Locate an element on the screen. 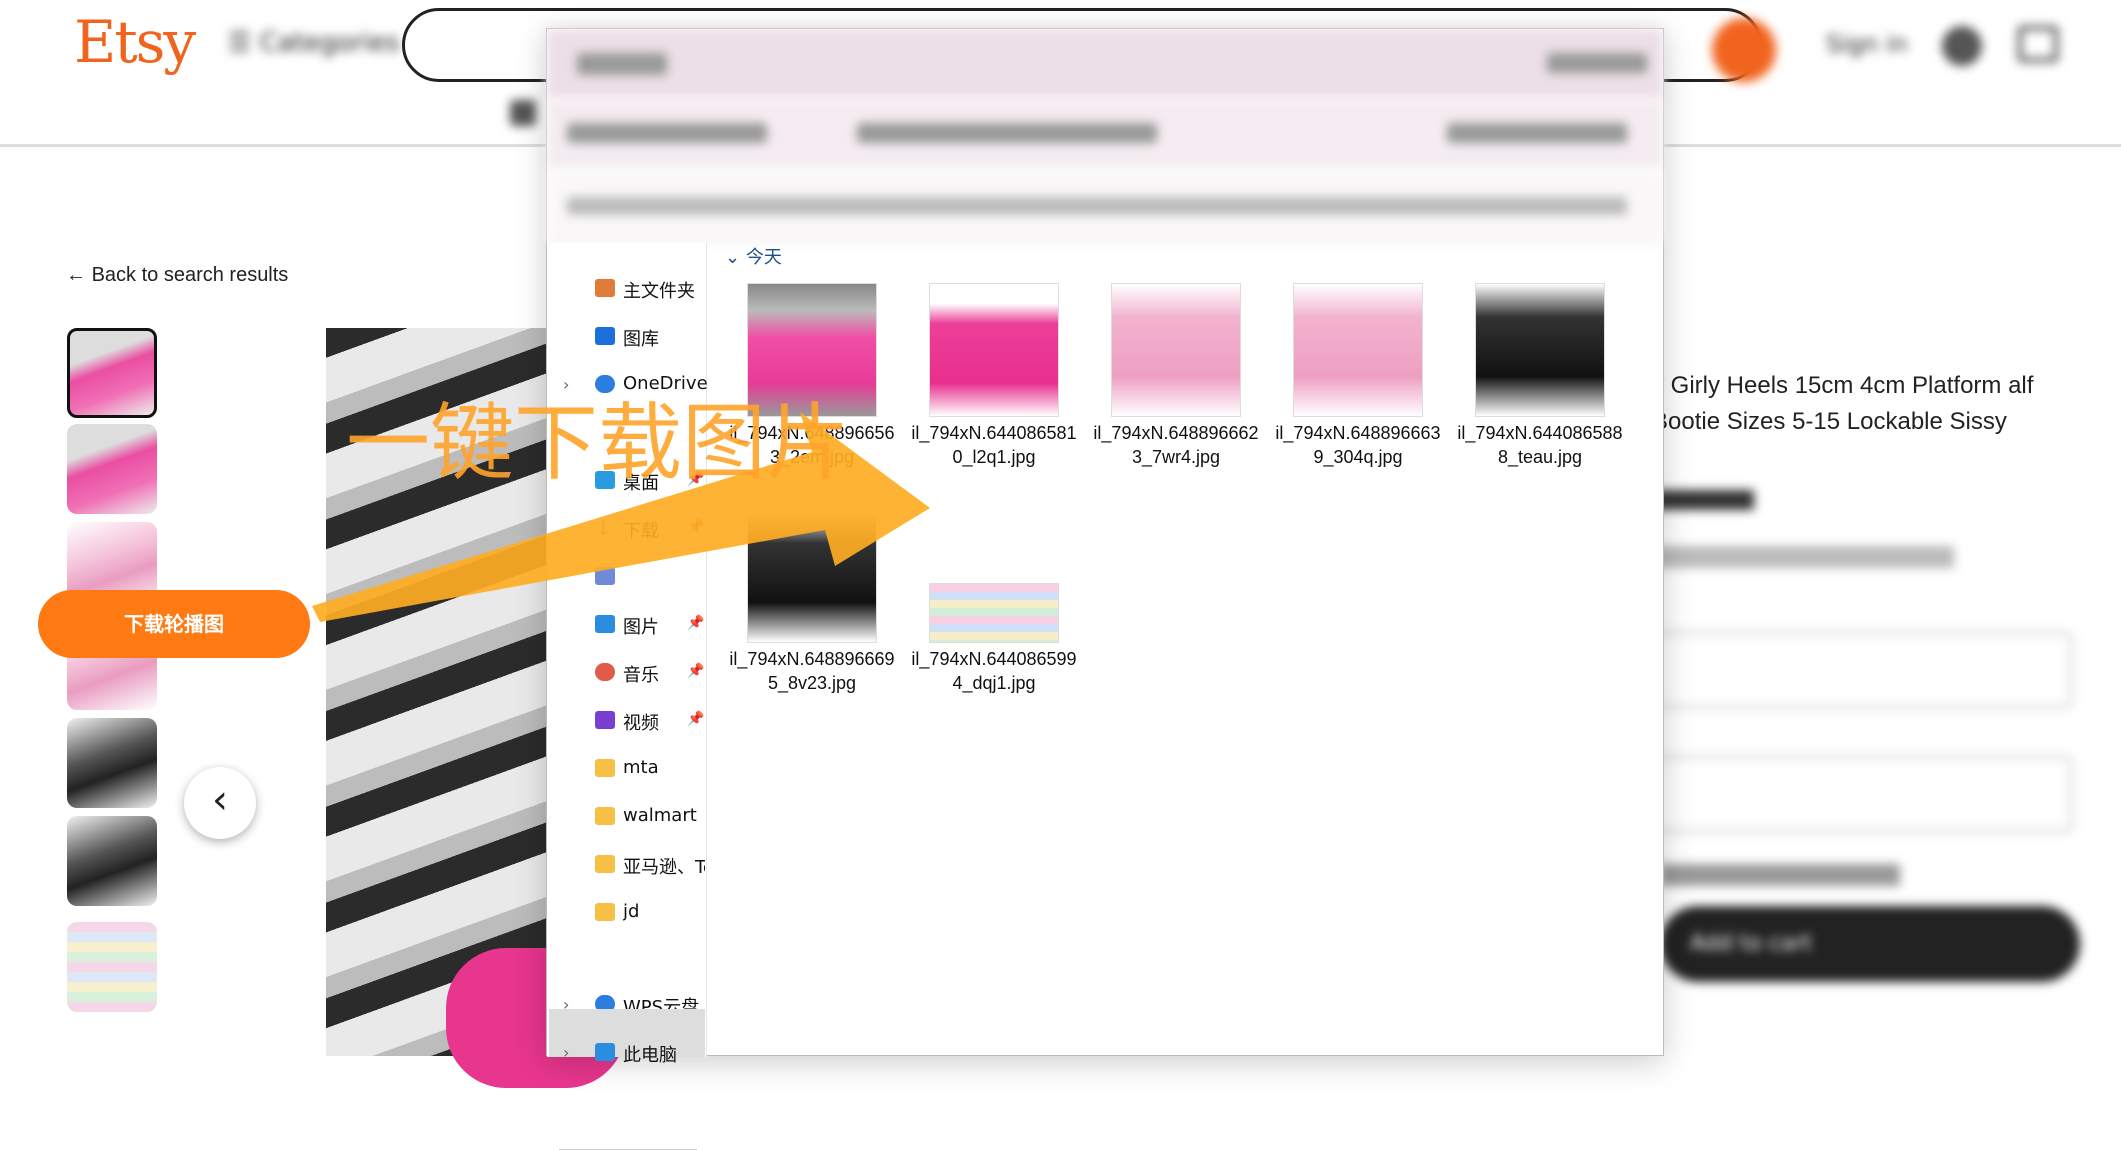 The width and height of the screenshot is (2121, 1150). back-link-label: Back to search results is located at coordinates (190, 275).